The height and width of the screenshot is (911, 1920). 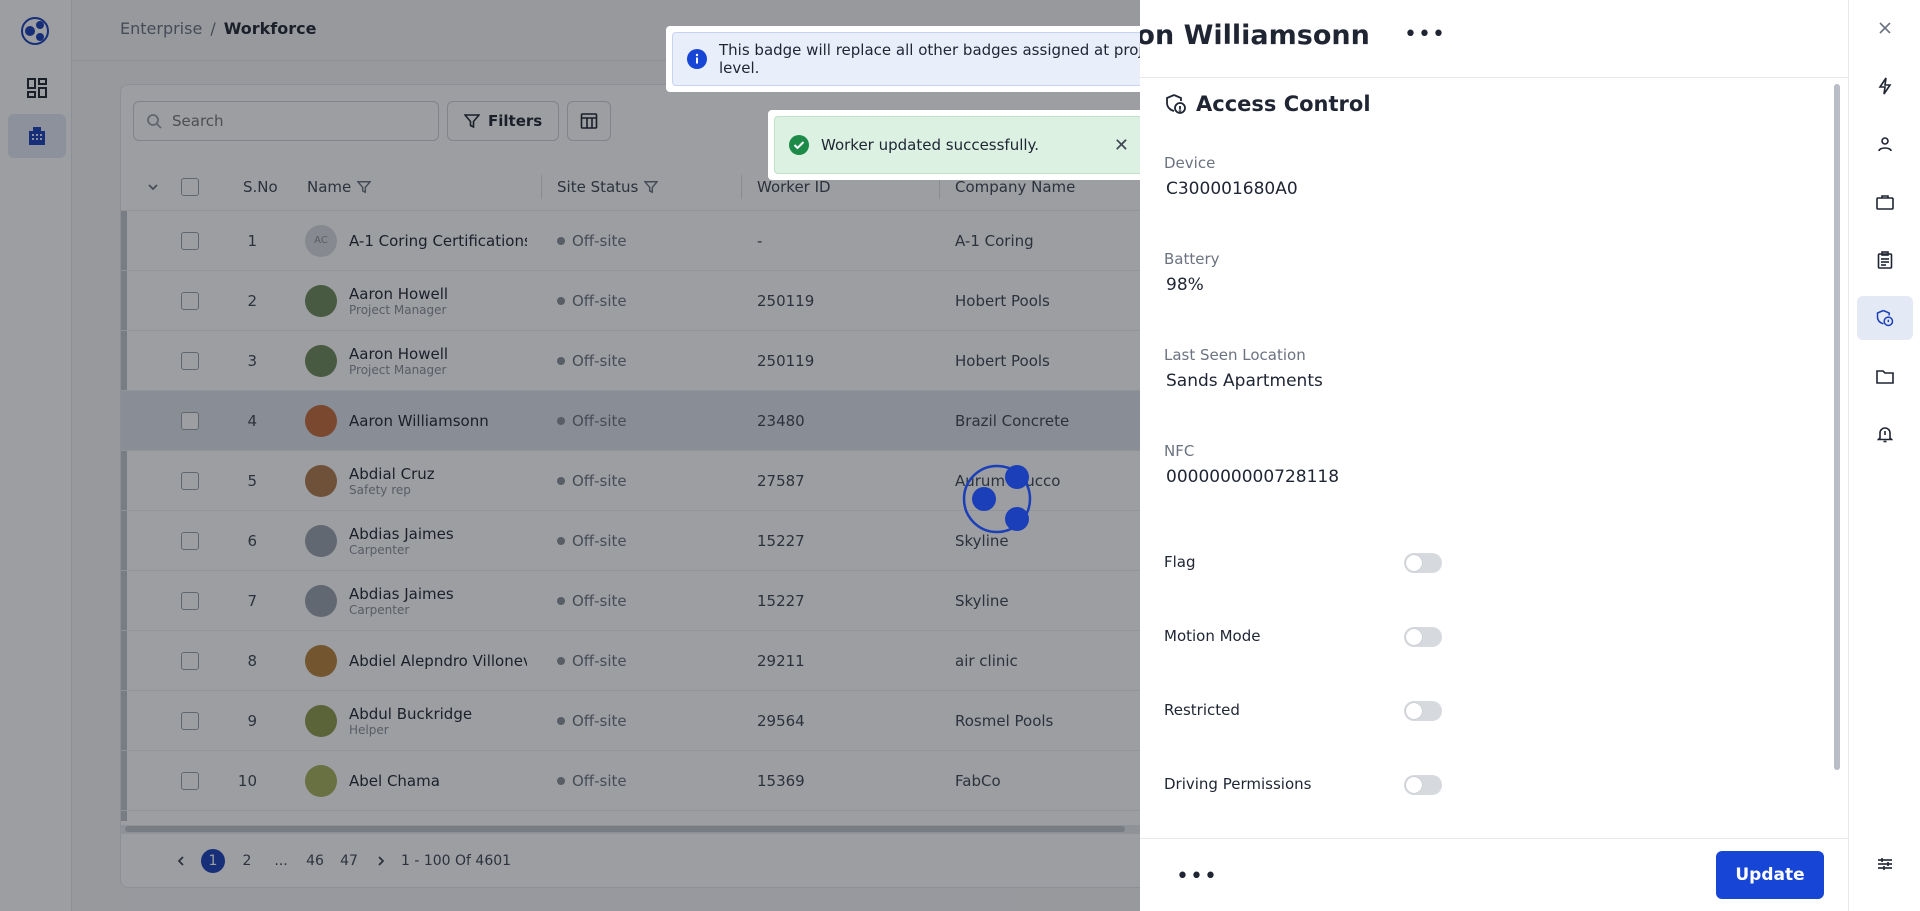 What do you see at coordinates (1212, 636) in the screenshot?
I see `motion-mode-label: Motion Mode` at bounding box center [1212, 636].